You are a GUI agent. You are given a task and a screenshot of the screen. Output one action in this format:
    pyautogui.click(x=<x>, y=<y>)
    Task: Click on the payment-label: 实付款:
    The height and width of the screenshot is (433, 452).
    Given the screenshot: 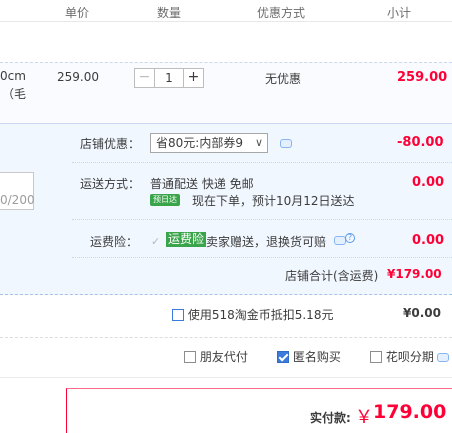 What is the action you would take?
    pyautogui.click(x=330, y=418)
    